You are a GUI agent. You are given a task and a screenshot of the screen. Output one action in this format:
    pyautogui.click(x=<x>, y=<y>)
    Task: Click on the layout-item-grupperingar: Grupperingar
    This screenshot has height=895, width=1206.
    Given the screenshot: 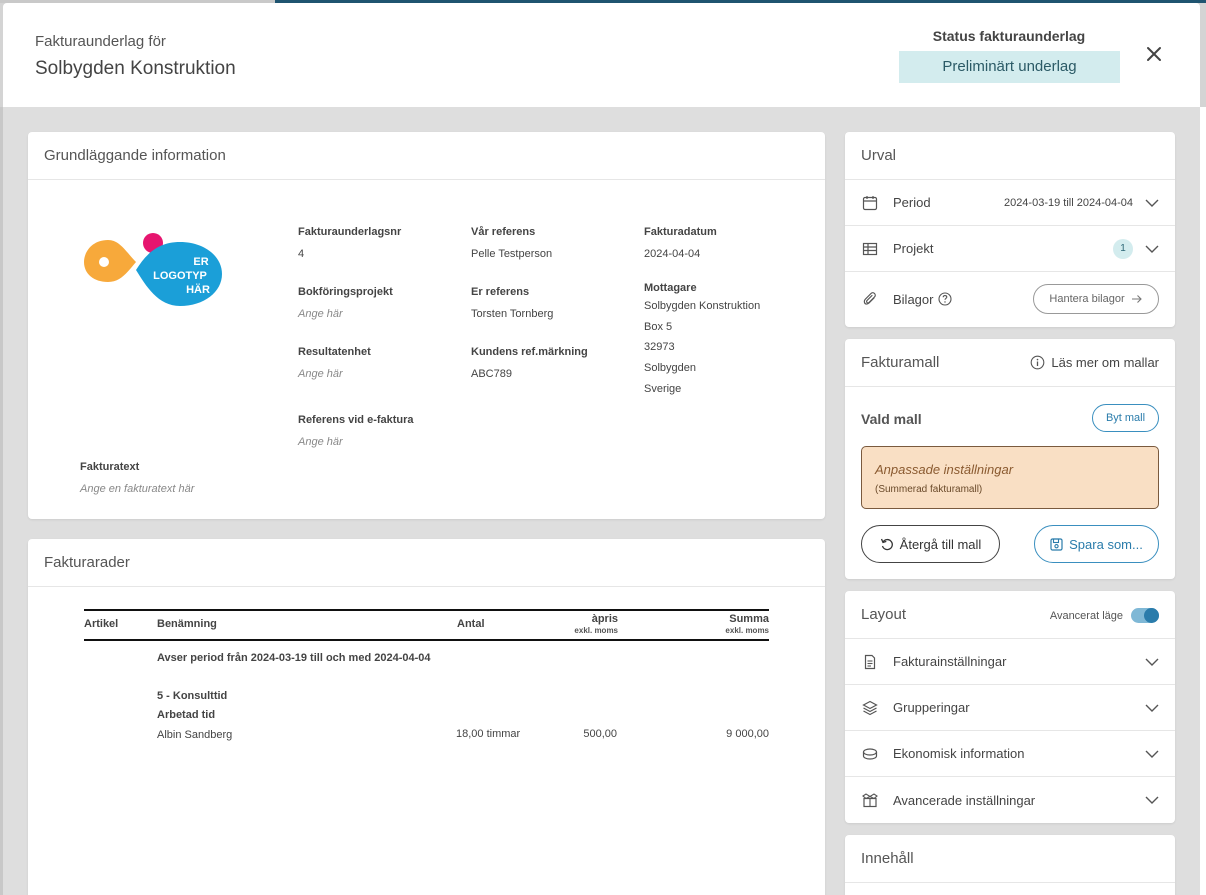 What is the action you would take?
    pyautogui.click(x=1010, y=708)
    